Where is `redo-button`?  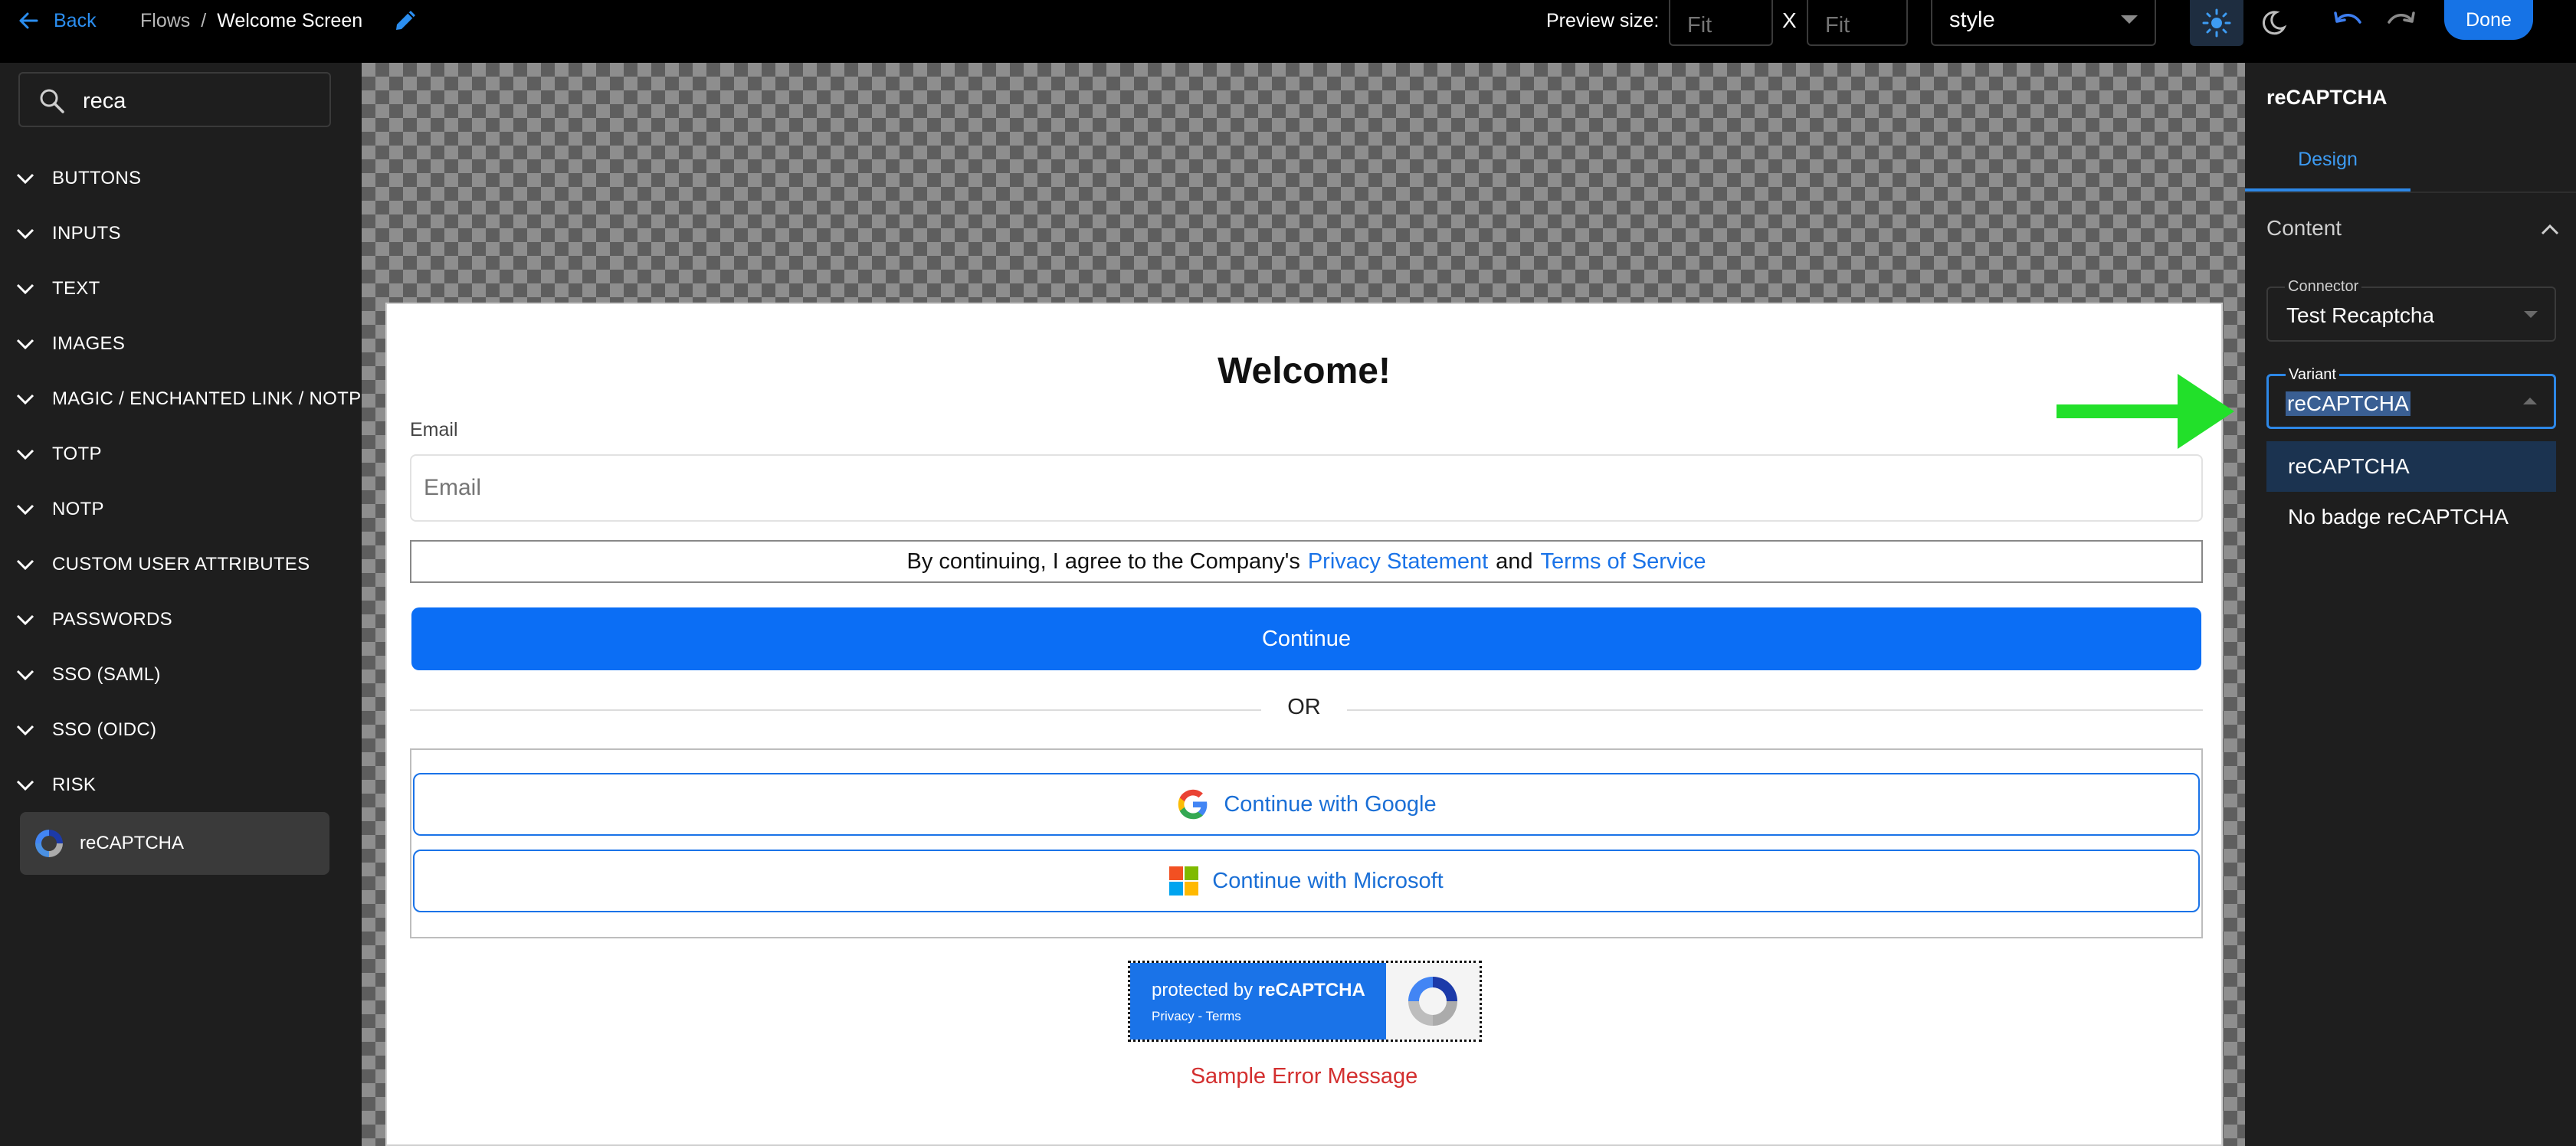
redo-button is located at coordinates (2401, 20).